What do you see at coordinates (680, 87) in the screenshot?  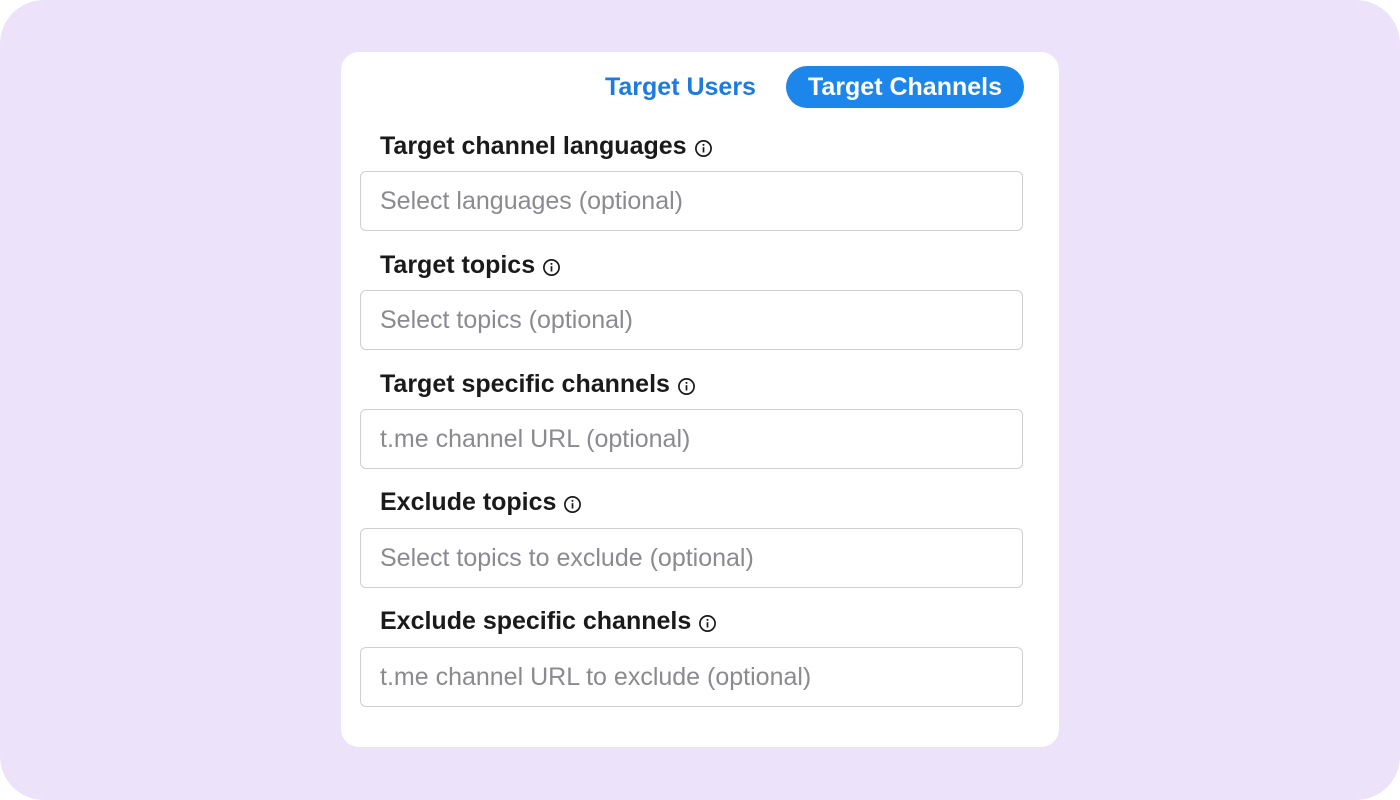 I see `tab-target-users: Target Users` at bounding box center [680, 87].